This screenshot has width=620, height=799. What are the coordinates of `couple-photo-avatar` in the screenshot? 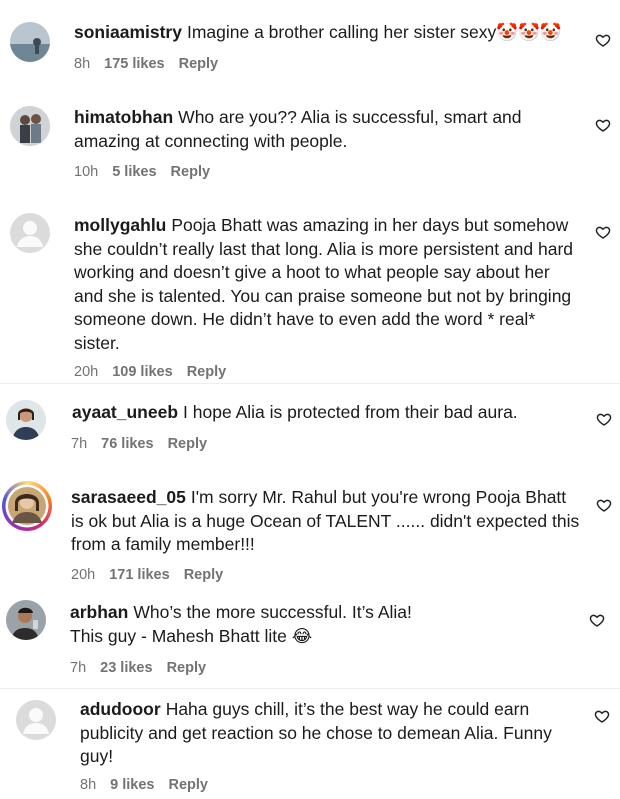 It's located at (30, 126).